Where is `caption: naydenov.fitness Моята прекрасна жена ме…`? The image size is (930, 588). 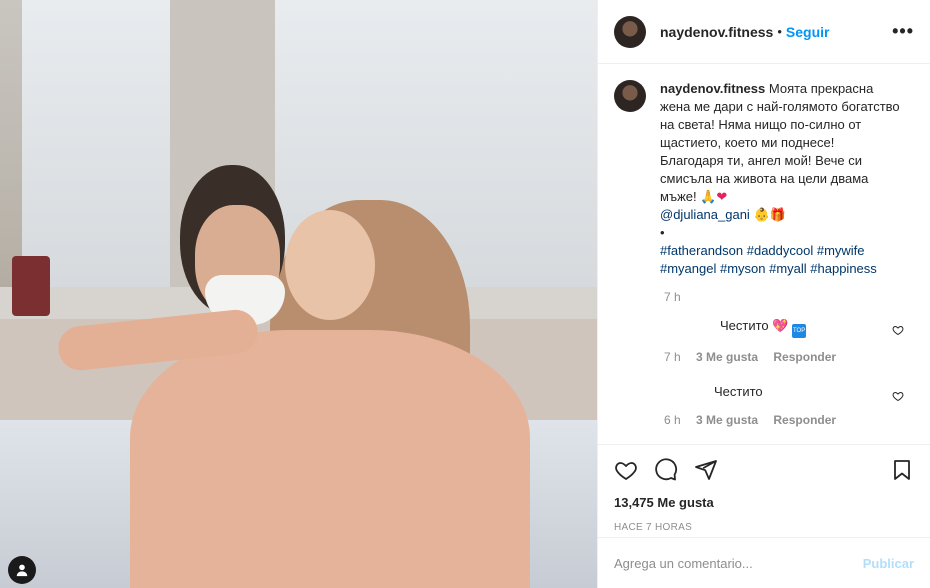 caption: naydenov.fitness Моята прекрасна жена ме… is located at coordinates (764, 179).